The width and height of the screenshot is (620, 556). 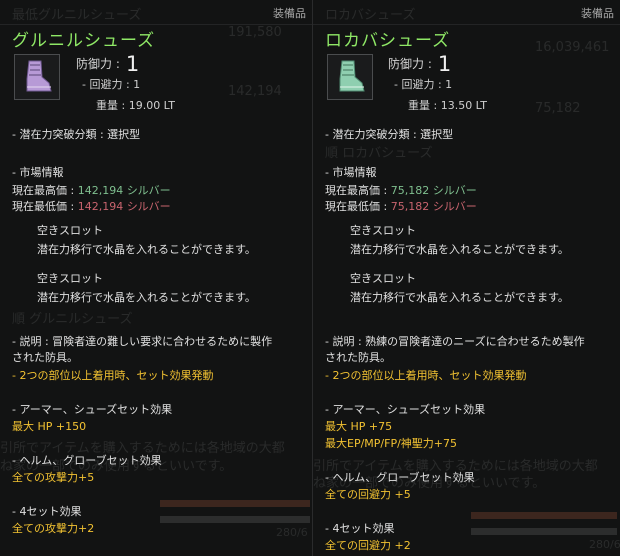 I want to click on set-effect-value: 全ての攻撃力+5, so click(x=53, y=477).